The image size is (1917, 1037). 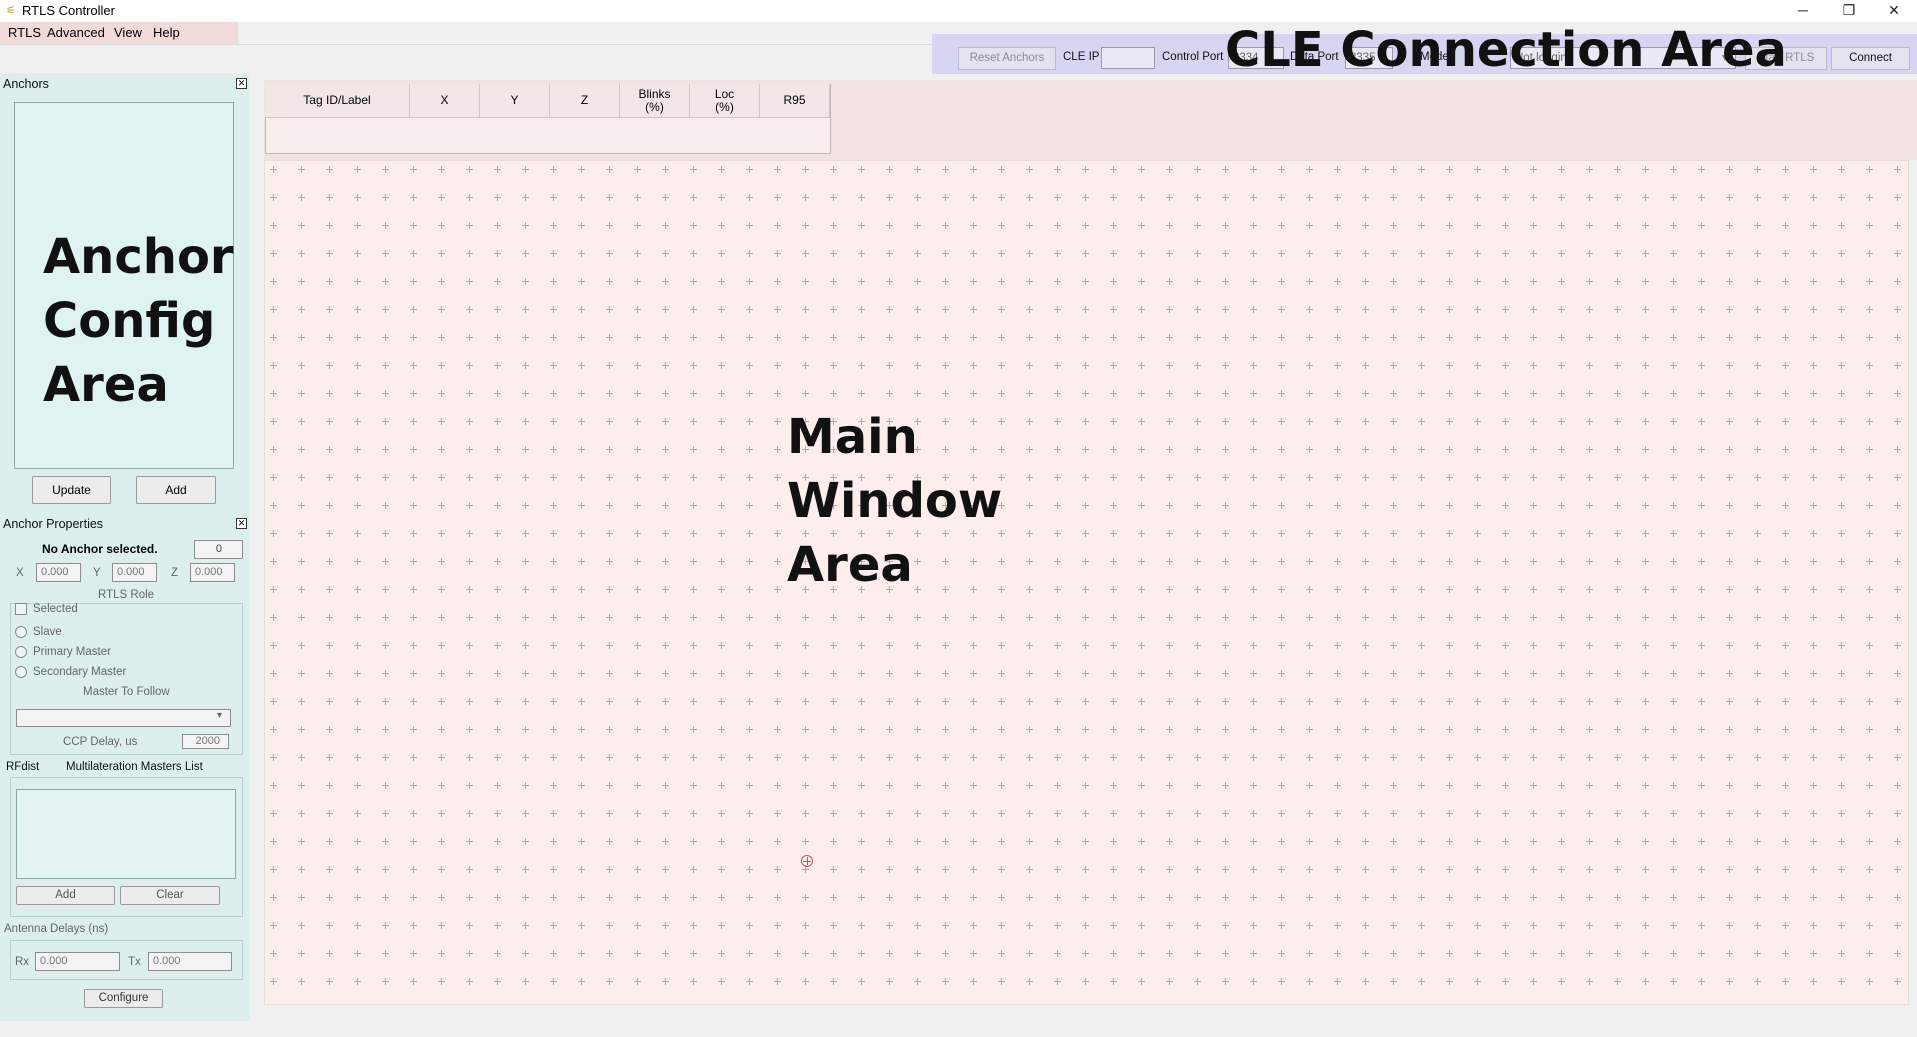 I want to click on app-icon: ⚟, so click(x=11, y=11).